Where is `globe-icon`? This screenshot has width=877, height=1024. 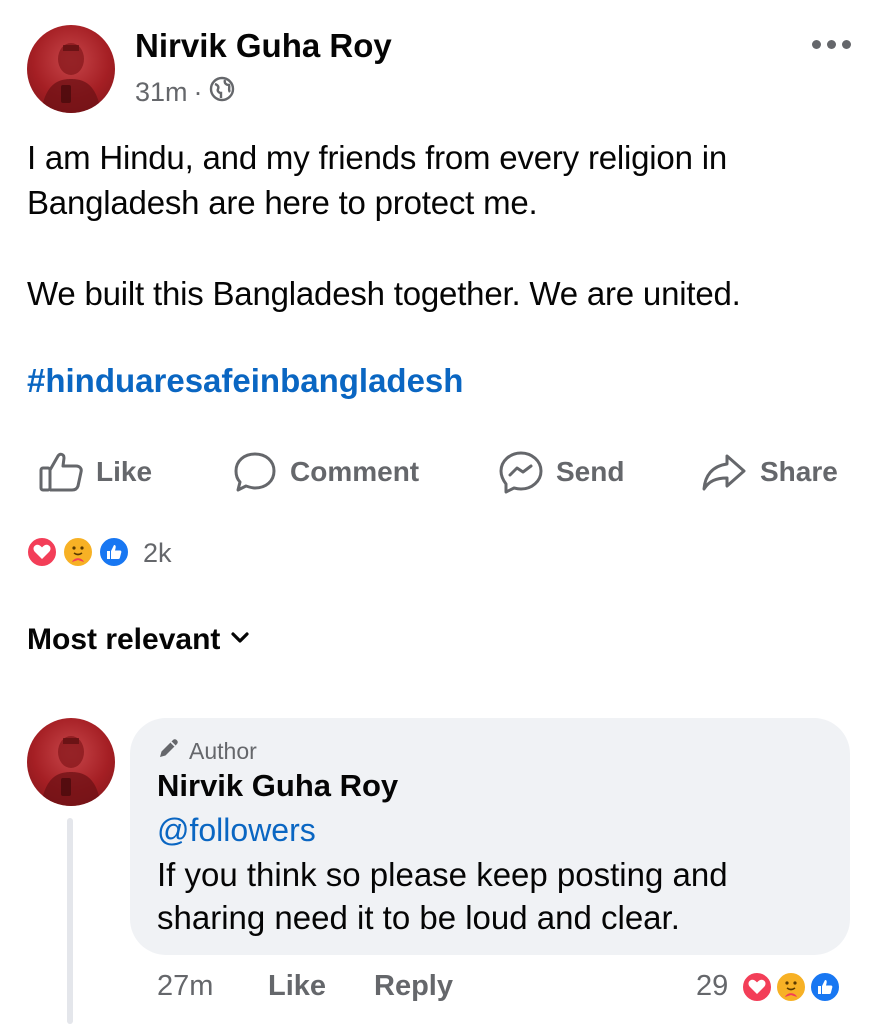 globe-icon is located at coordinates (222, 92).